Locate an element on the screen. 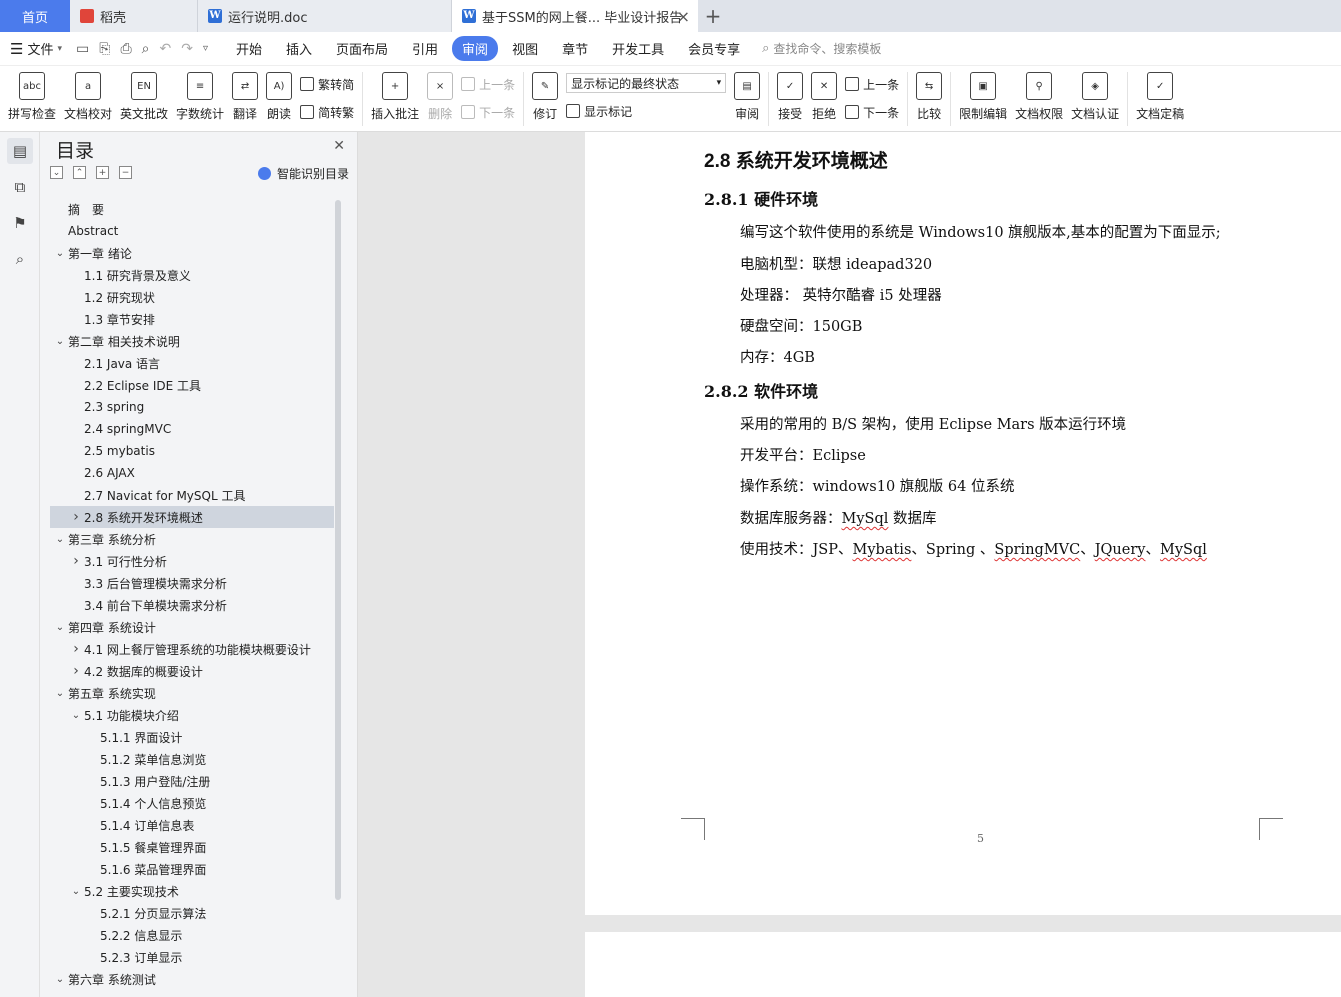  restrict-editing-button: ▣ 限制编辑 is located at coordinates (983, 96).